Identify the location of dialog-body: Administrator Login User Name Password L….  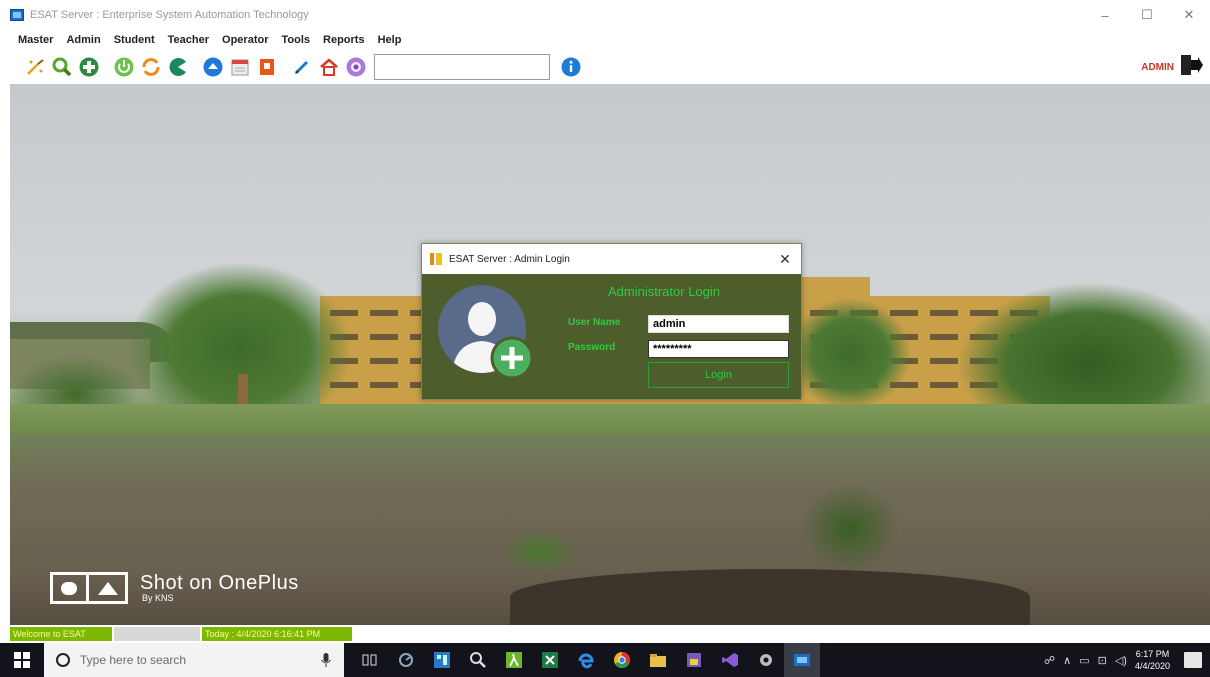
(611, 337).